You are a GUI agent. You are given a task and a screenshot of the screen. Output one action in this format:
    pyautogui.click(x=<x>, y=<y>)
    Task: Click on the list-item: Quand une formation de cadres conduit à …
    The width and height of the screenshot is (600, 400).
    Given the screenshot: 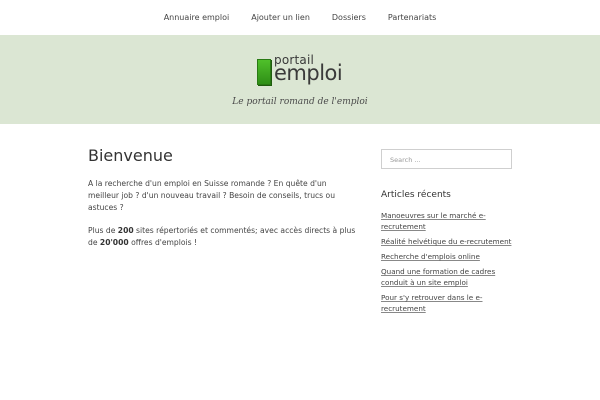 What is the action you would take?
    pyautogui.click(x=446, y=277)
    